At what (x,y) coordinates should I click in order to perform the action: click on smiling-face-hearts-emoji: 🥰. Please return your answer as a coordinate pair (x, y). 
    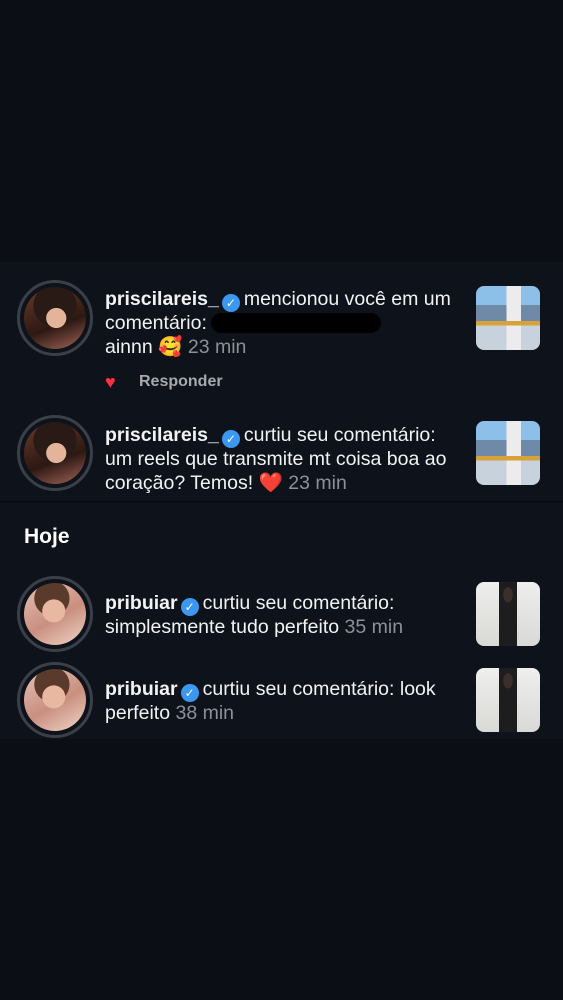
    Looking at the image, I should click on (170, 346).